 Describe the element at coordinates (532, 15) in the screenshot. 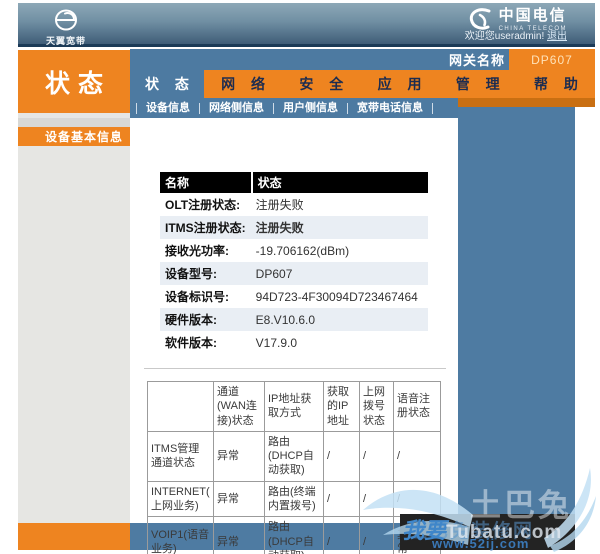

I see `china-telecom-text: 中国电信` at that location.